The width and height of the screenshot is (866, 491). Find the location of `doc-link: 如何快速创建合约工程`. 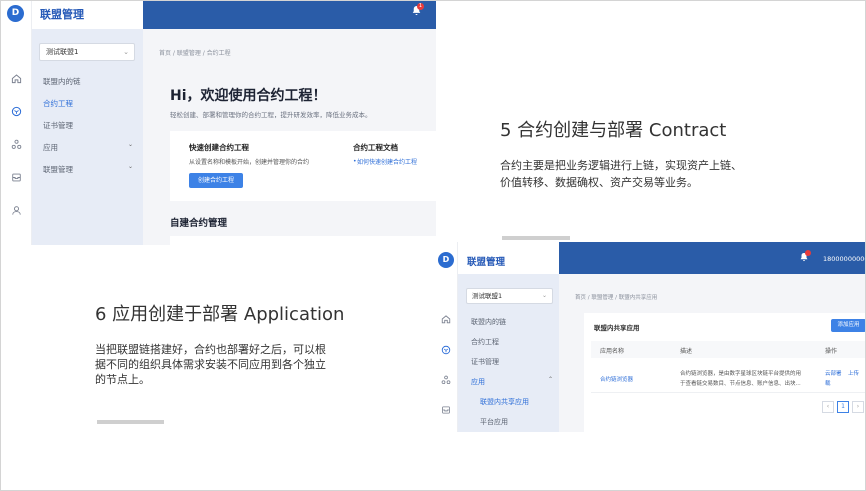

doc-link: 如何快速创建合约工程 is located at coordinates (387, 161).